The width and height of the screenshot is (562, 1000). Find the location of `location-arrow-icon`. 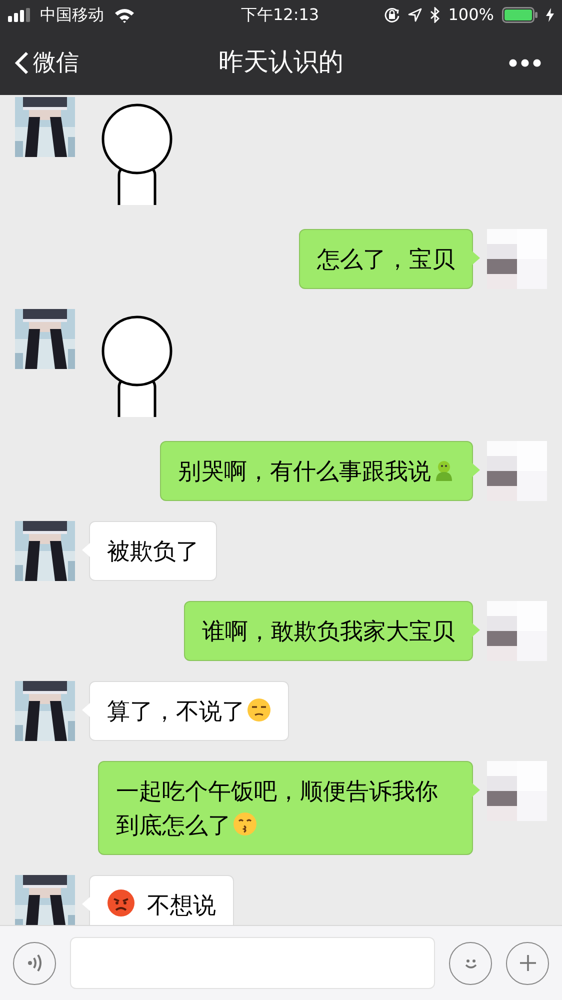

location-arrow-icon is located at coordinates (415, 15).